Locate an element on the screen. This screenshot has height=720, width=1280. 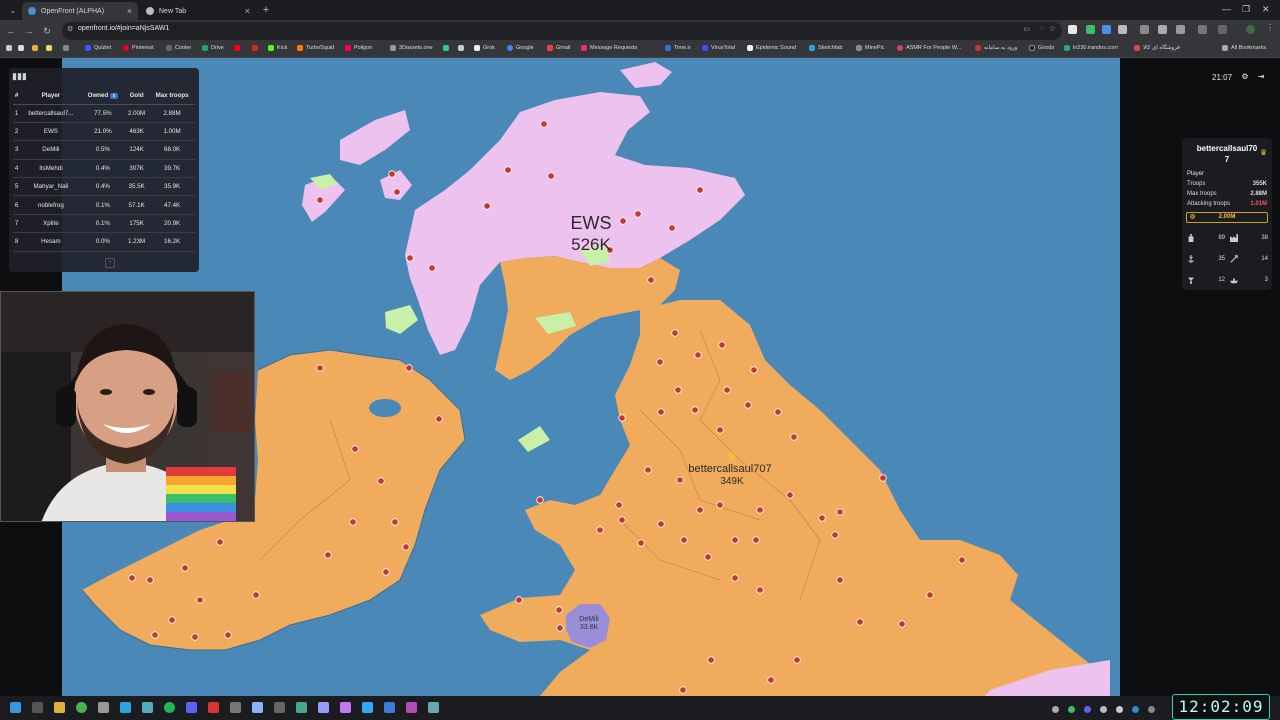
spotify-icon is located at coordinates (169, 707).